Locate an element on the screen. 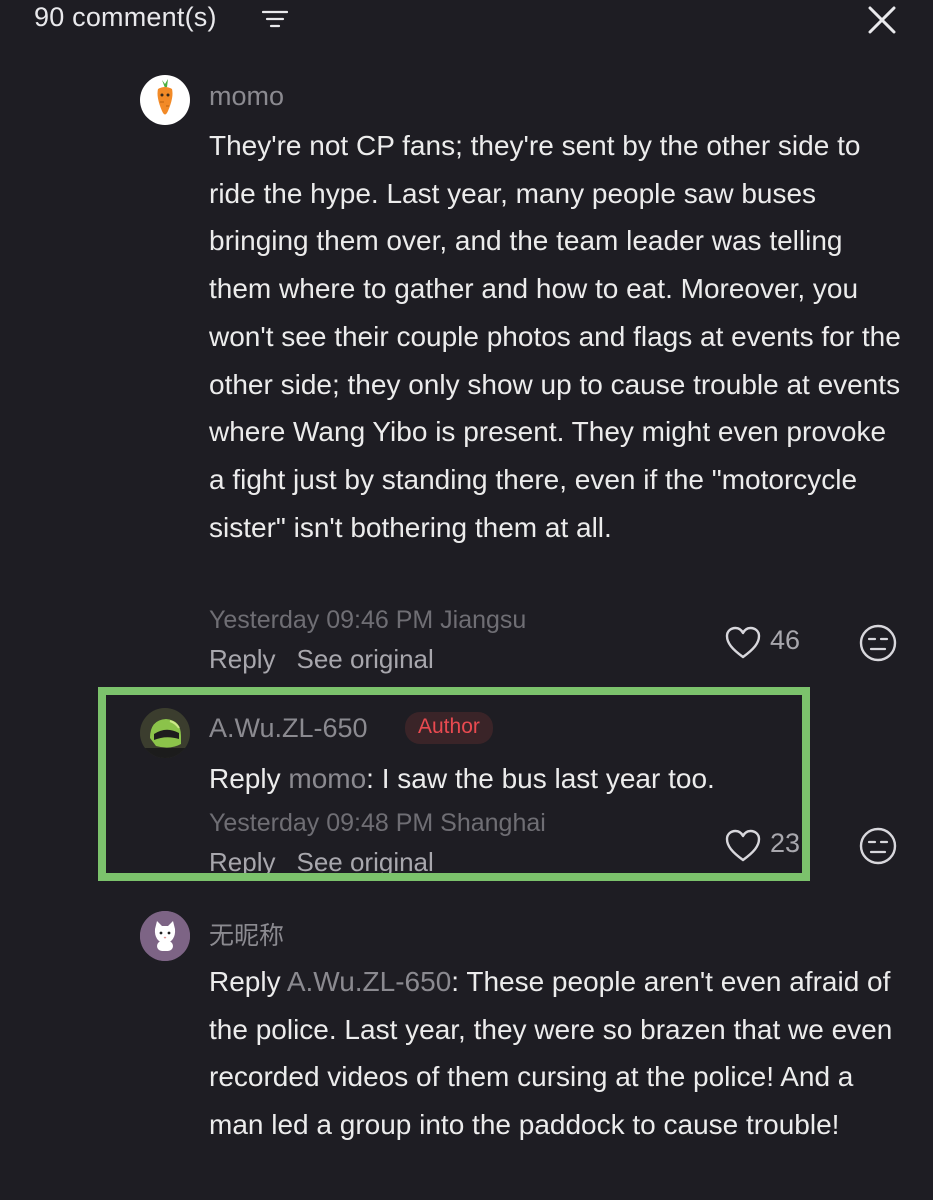 Image resolution: width=933 pixels, height=1200 pixels. author-badge: Author is located at coordinates (449, 728).